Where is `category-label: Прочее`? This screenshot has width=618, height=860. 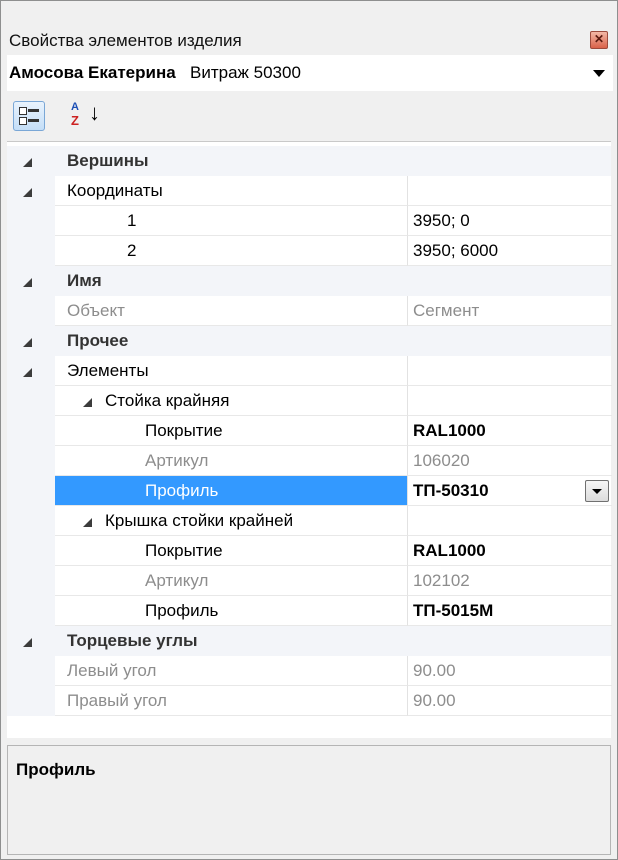 category-label: Прочее is located at coordinates (98, 340).